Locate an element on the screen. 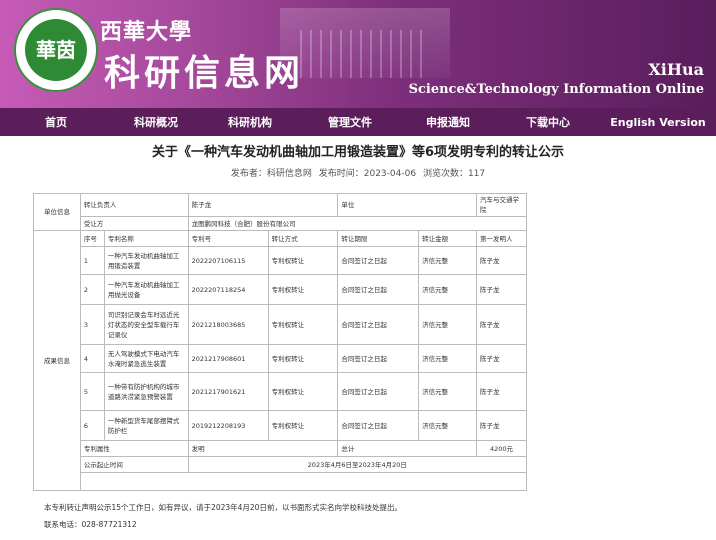 This screenshot has width=716, height=540. unit-info-label: 单位信息 is located at coordinates (57, 212).